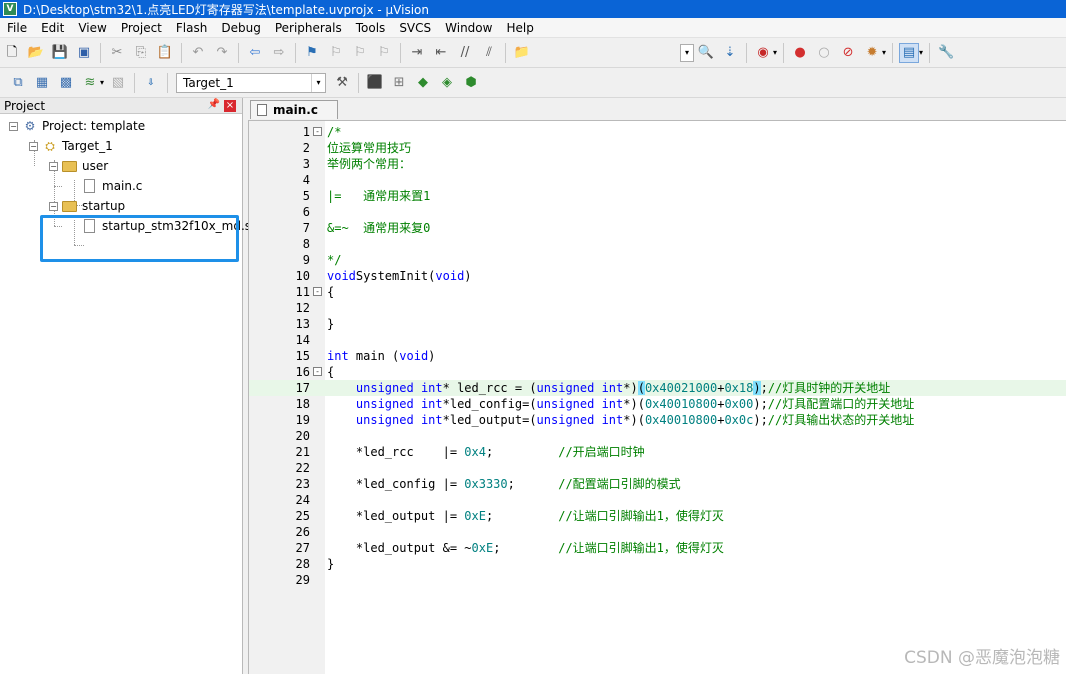  What do you see at coordinates (78, 166) in the screenshot?
I see `tree-node-group-user: − user` at bounding box center [78, 166].